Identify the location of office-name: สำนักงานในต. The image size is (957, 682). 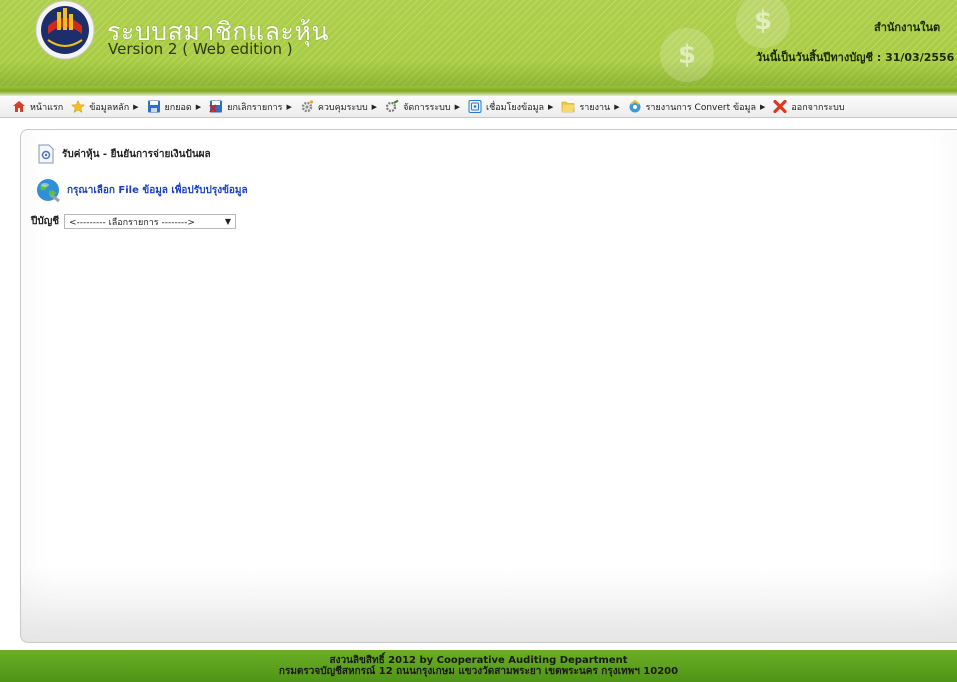
(907, 27).